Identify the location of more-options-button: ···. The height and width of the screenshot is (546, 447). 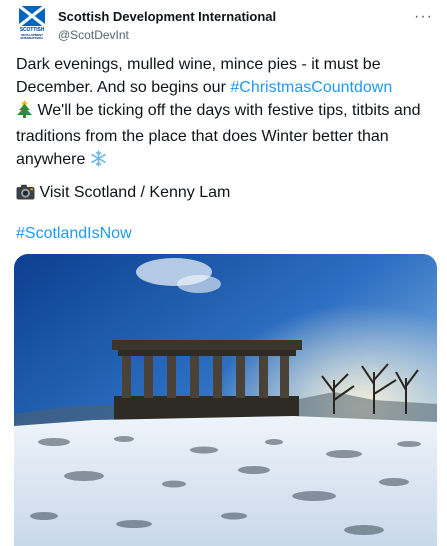
(423, 17).